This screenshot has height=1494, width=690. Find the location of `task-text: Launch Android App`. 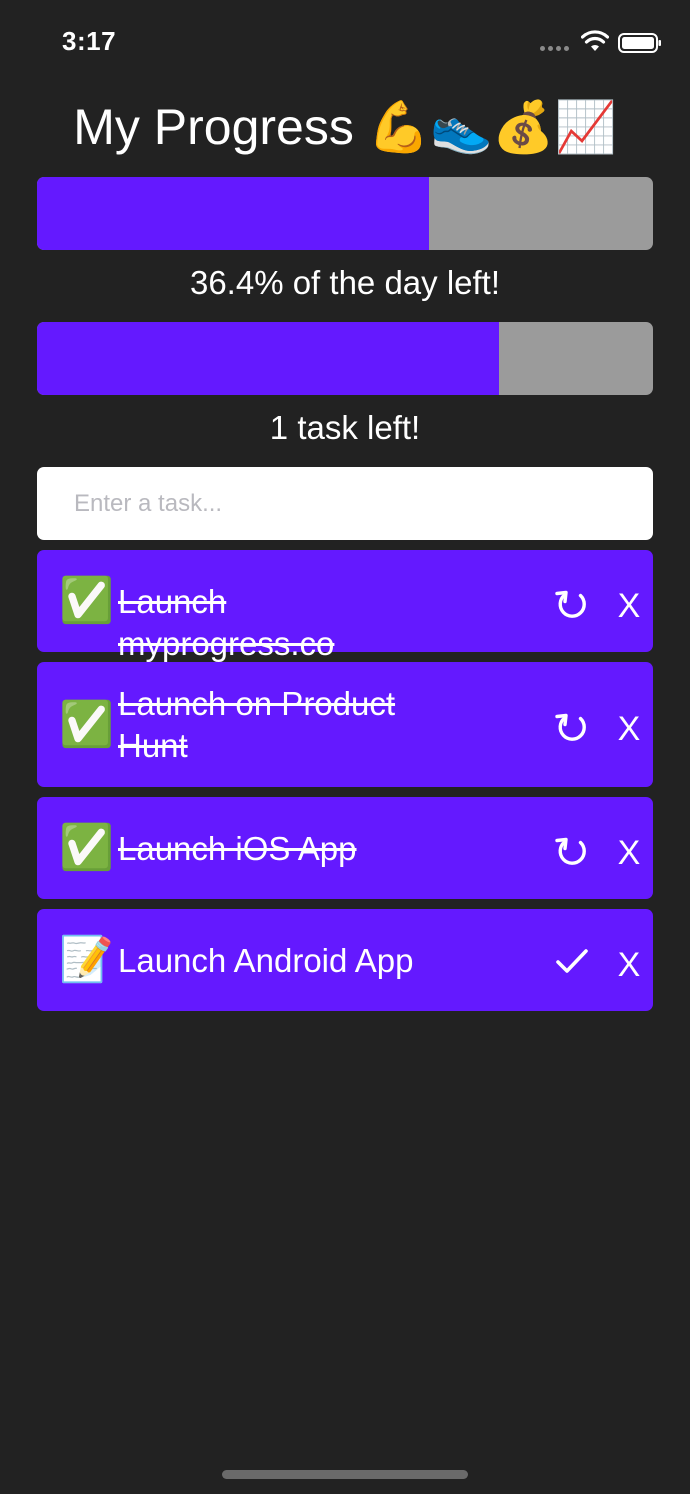

task-text: Launch Android App is located at coordinates (266, 960).